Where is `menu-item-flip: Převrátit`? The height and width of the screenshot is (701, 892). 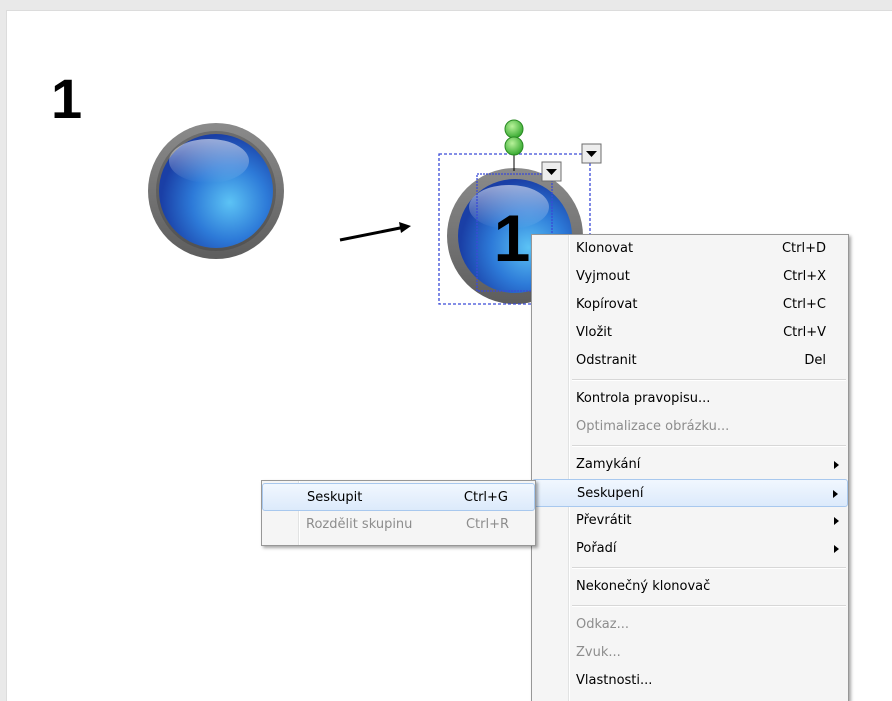
menu-item-flip: Převrátit is located at coordinates (690, 521).